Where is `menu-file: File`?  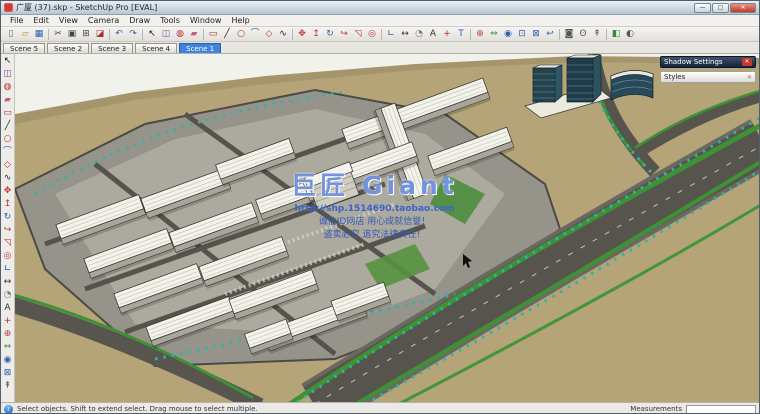
menu-file: File is located at coordinates (16, 20).